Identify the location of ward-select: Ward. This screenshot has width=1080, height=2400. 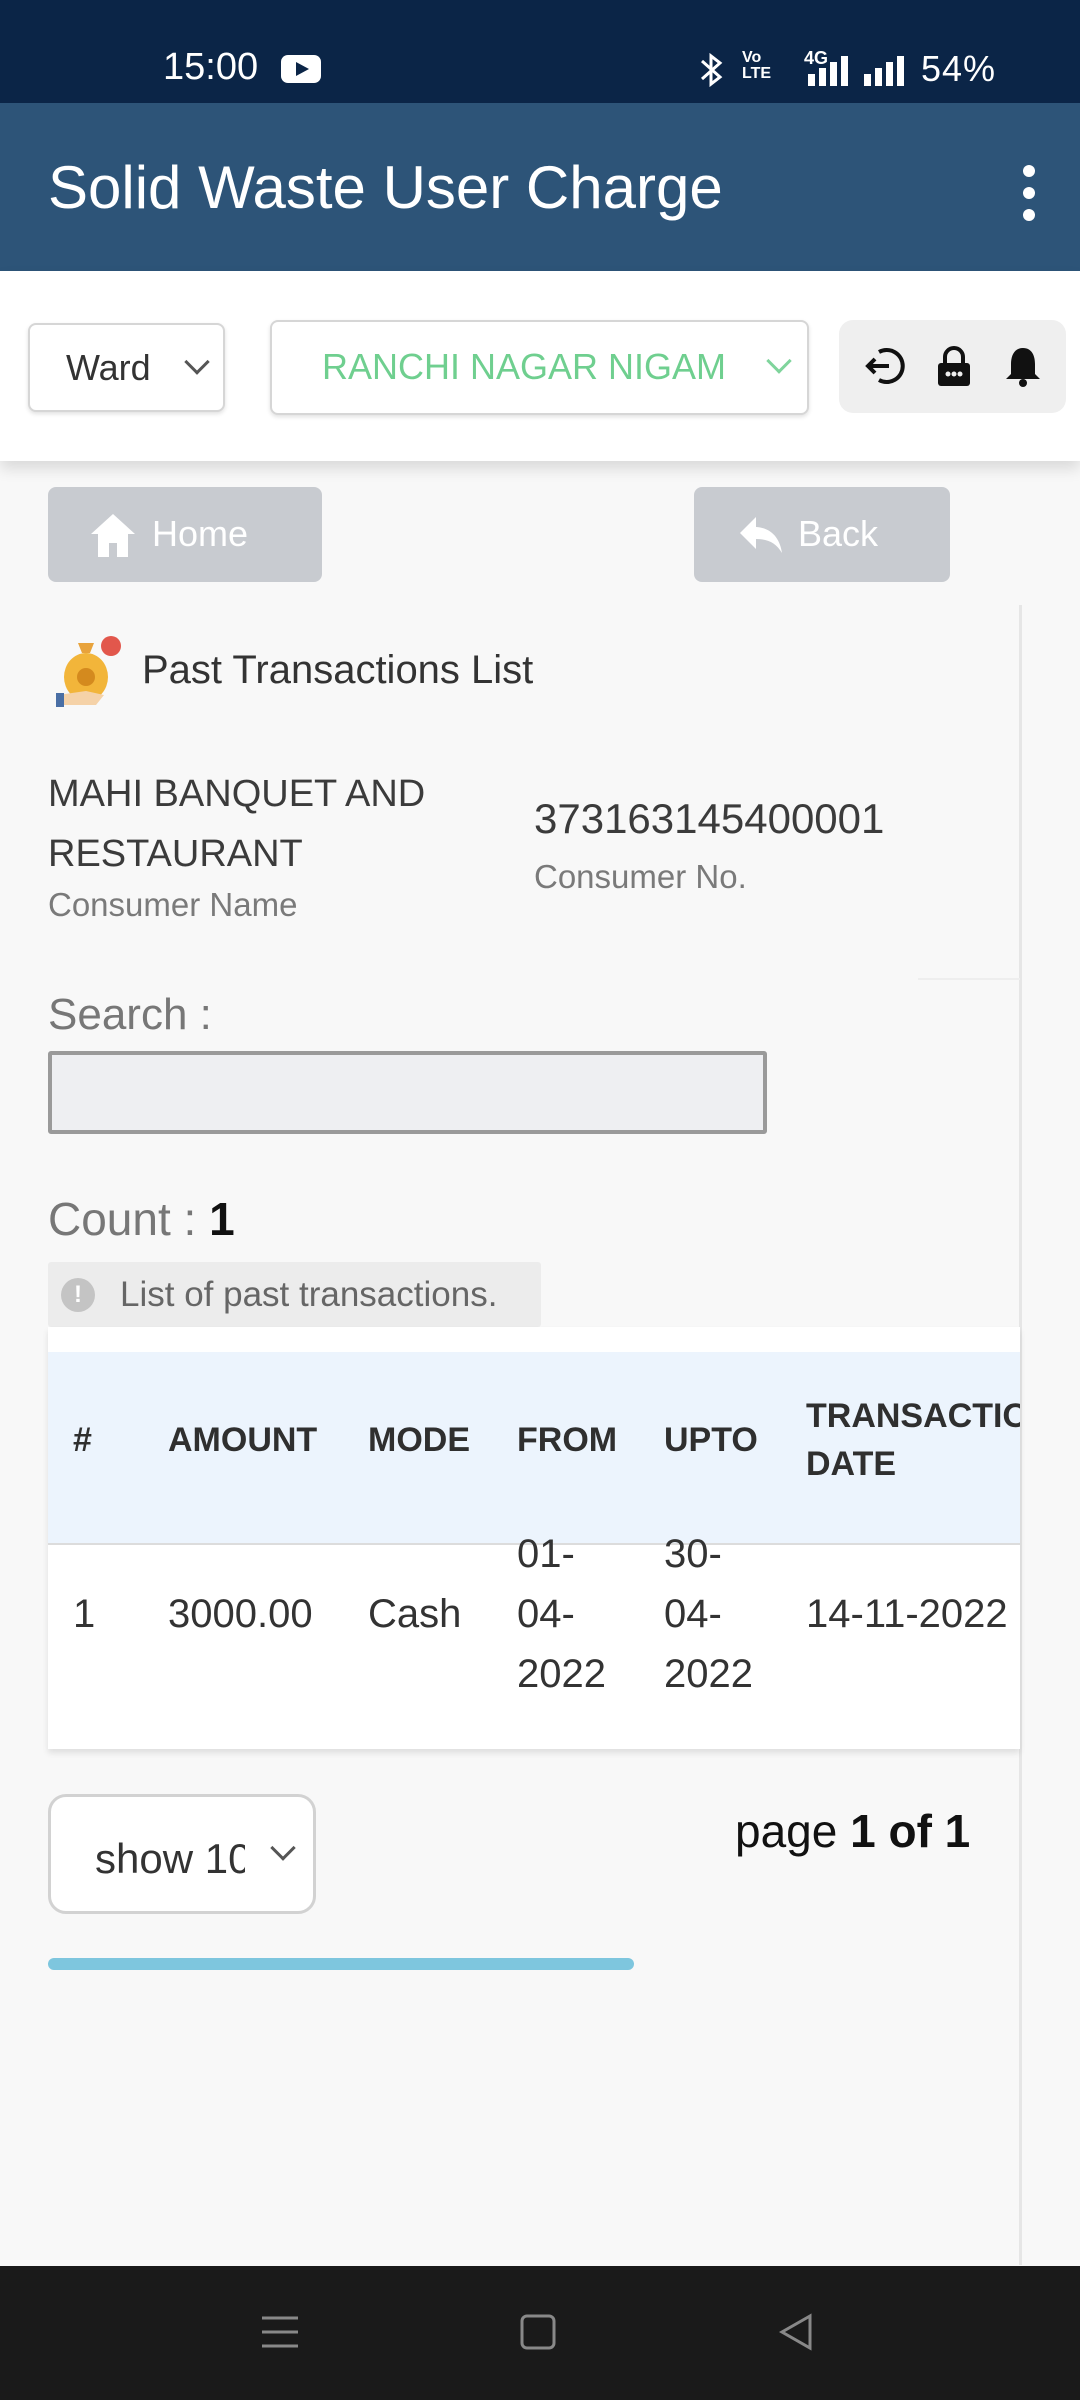
(126, 367).